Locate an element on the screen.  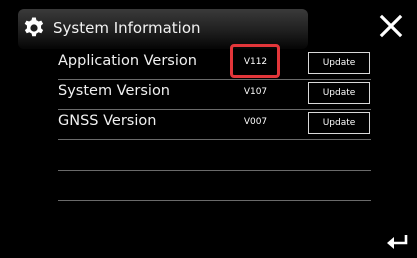
header-bar: System Information is located at coordinates (163, 29).